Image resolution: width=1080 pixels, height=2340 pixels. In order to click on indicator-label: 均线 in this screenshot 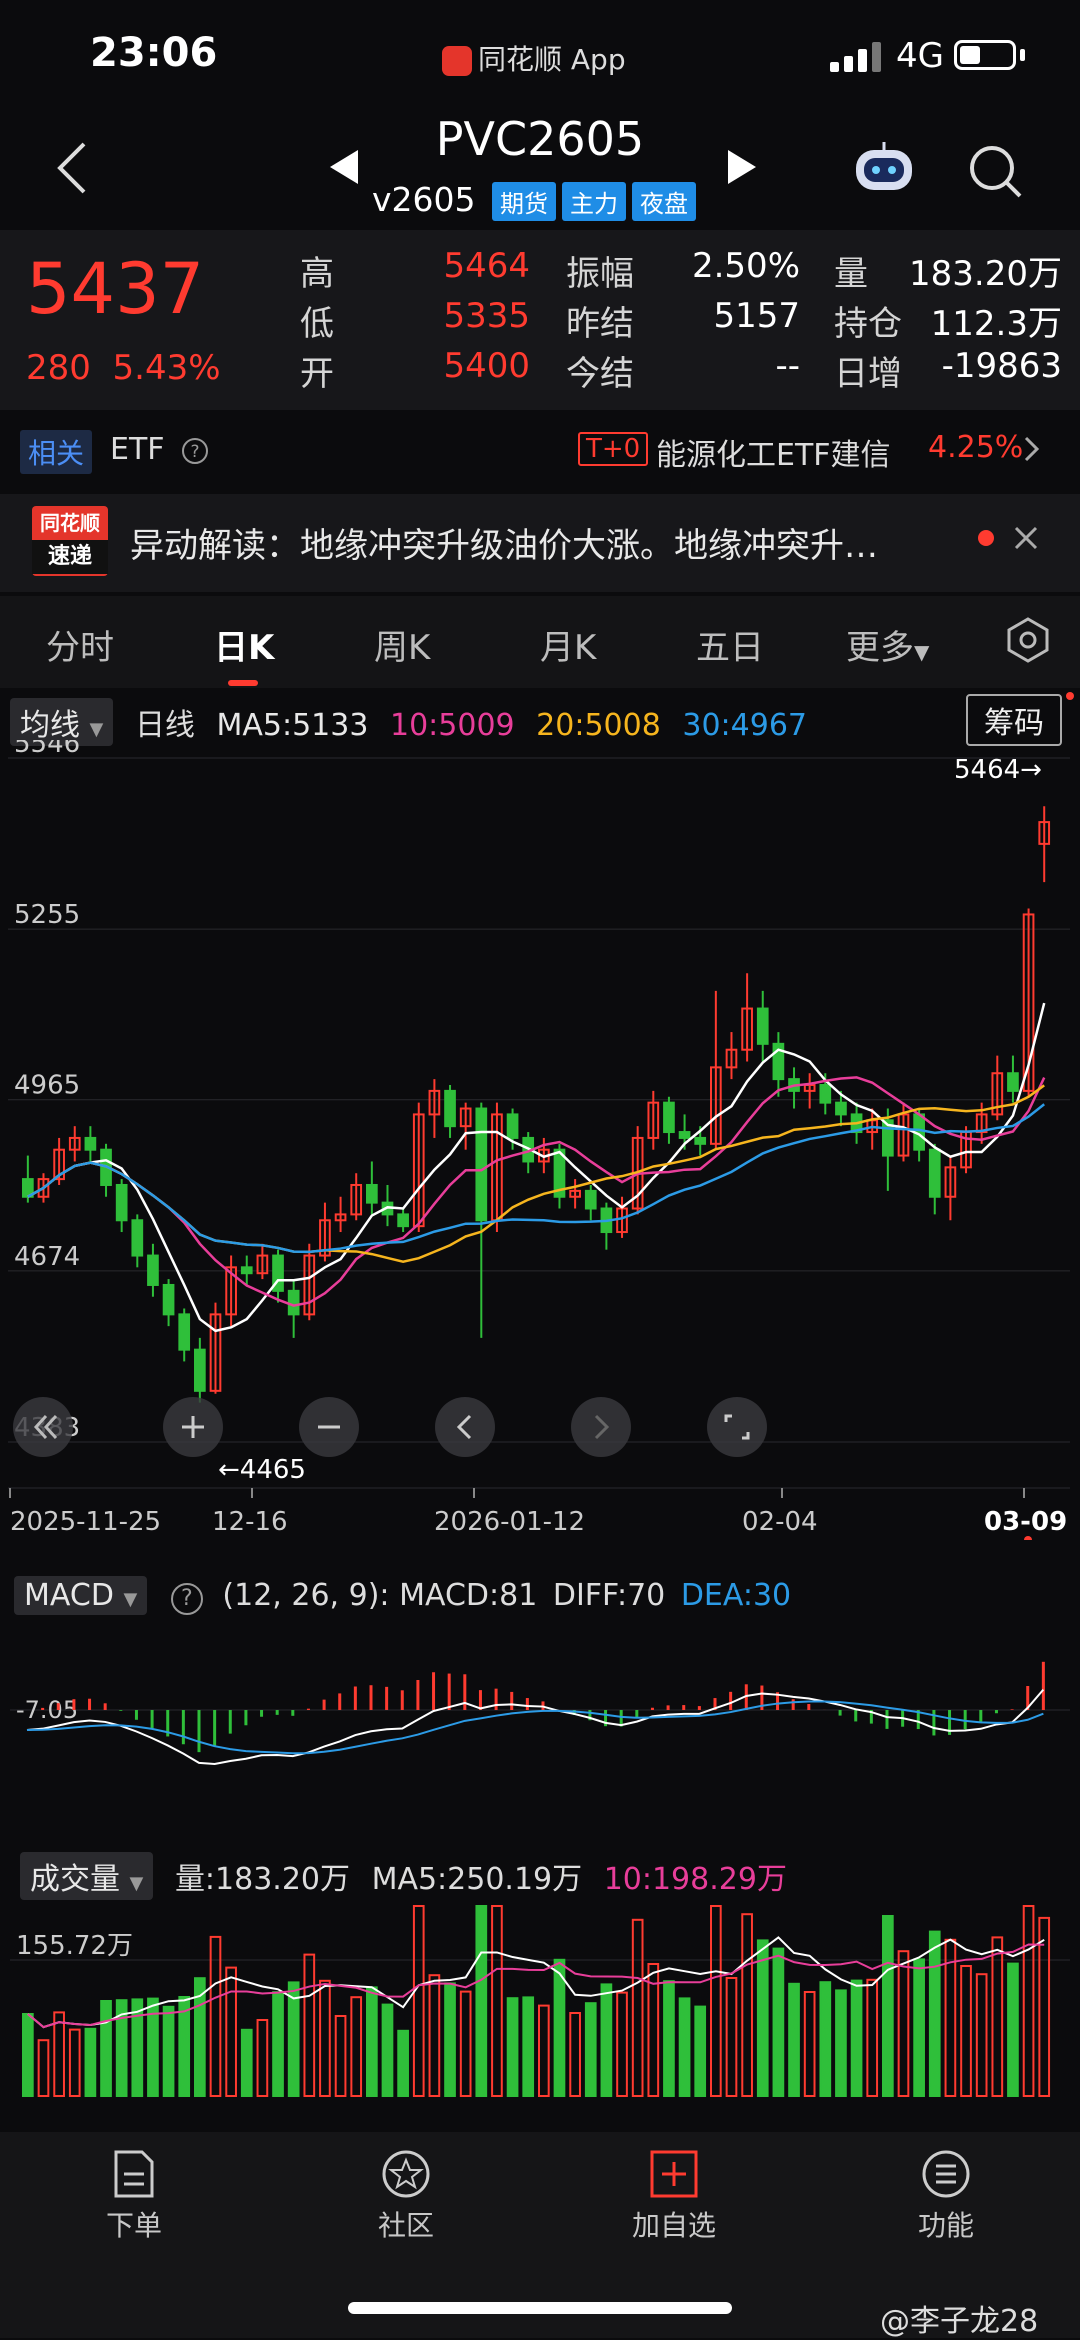, I will do `click(50, 725)`.